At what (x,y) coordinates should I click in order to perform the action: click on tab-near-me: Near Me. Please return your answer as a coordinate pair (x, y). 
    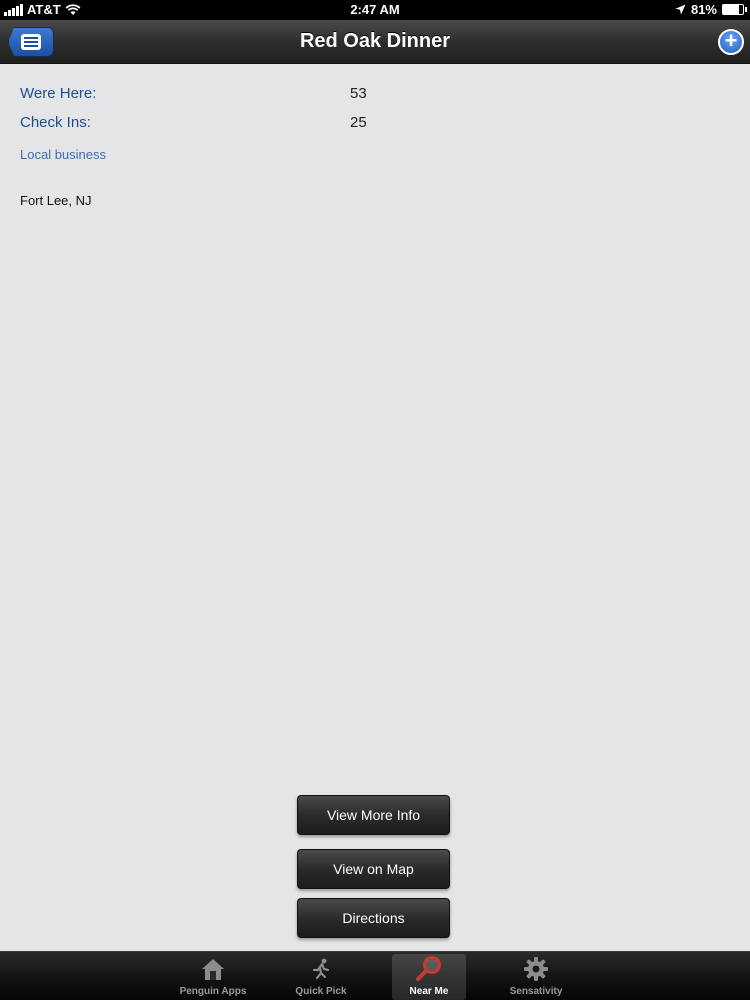
    Looking at the image, I should click on (429, 977).